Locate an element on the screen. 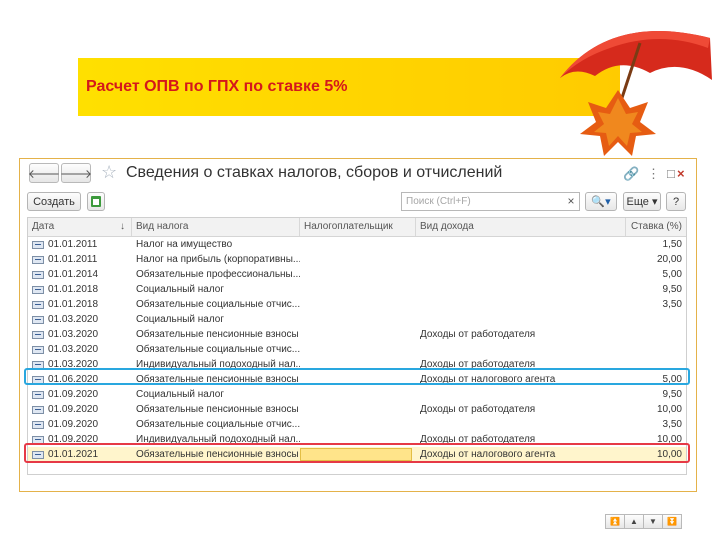  forward-button: 🡒 is located at coordinates (76, 173).